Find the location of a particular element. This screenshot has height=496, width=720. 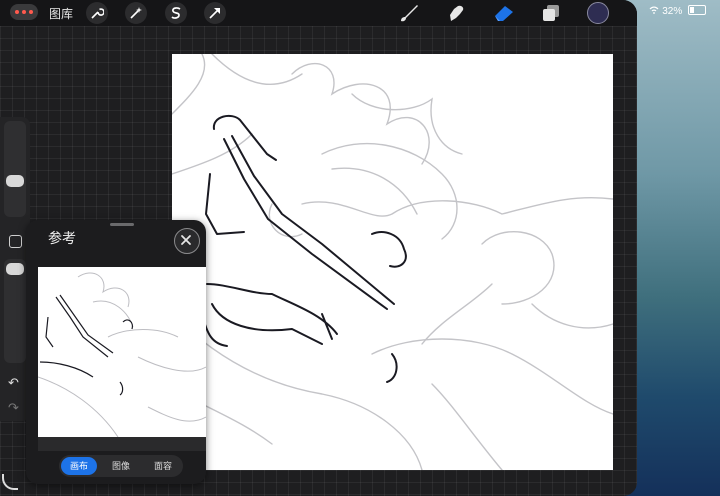

tab-canvas: 画布 is located at coordinates (79, 466).